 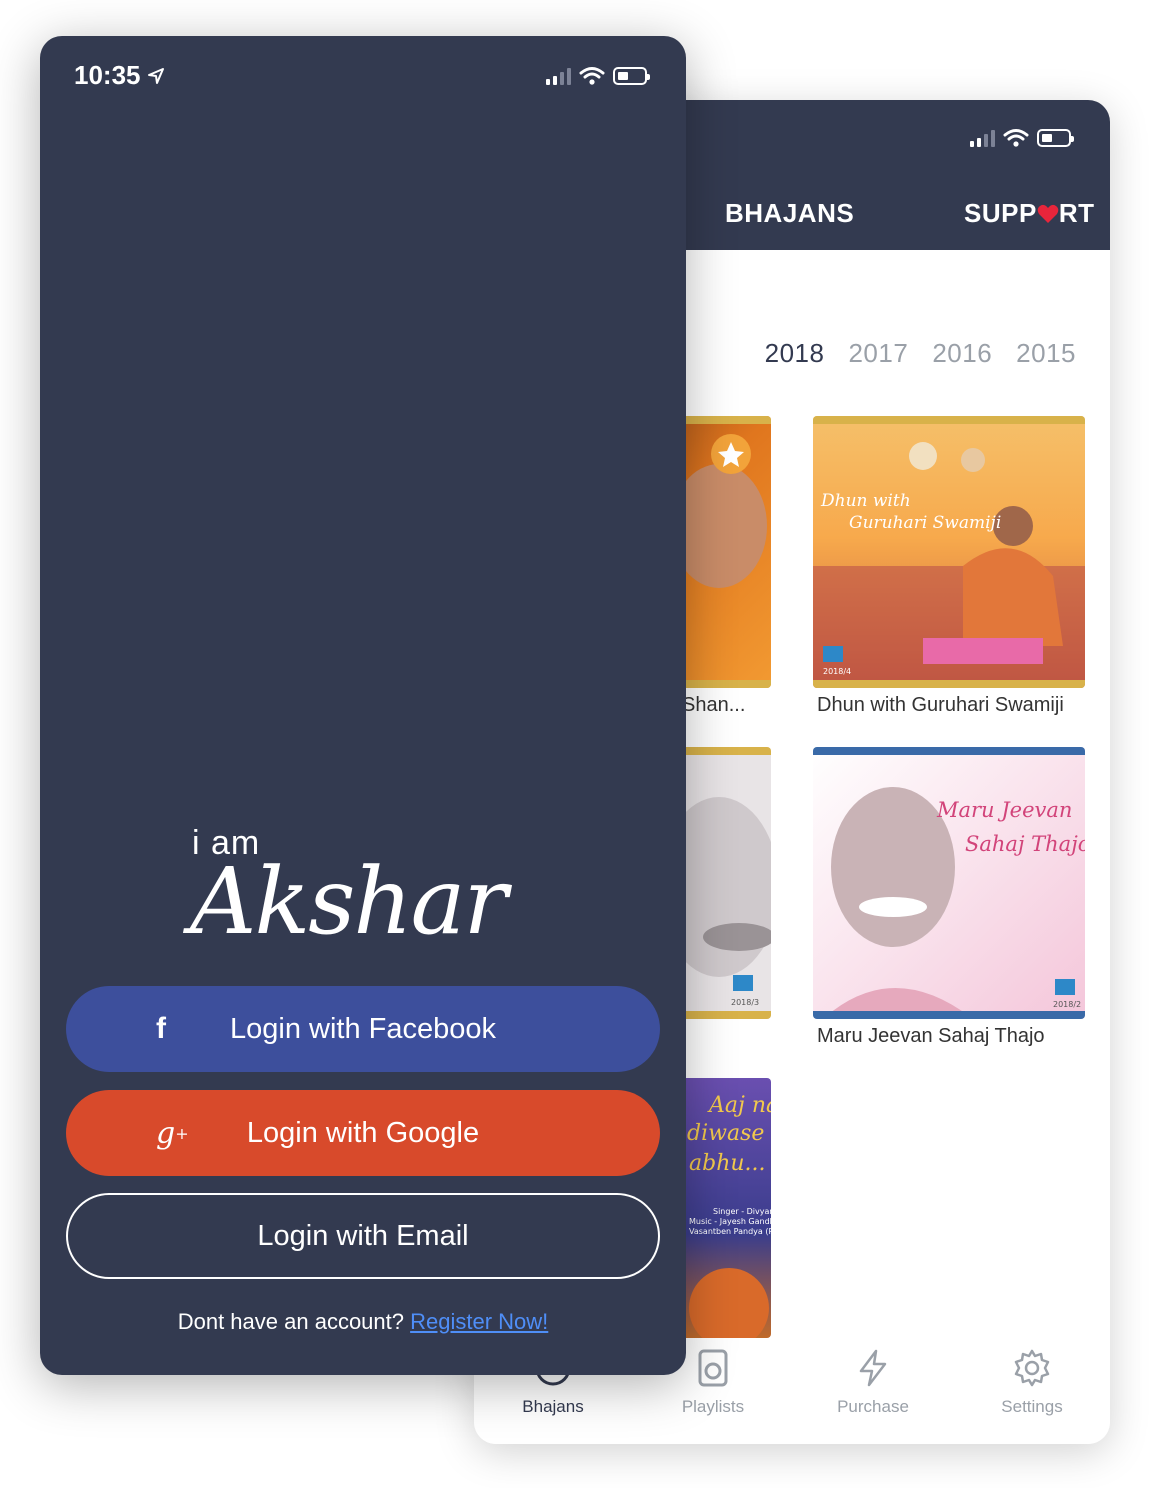 I want to click on album-cover-image: Maru Jeevan Sahaj Thajo 2018/2, so click(x=949, y=883).